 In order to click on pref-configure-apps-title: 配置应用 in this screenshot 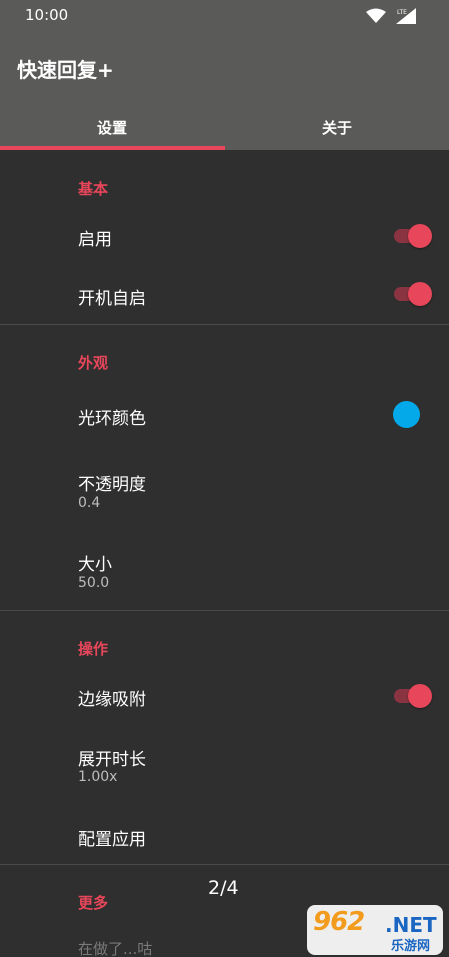, I will do `click(112, 840)`.